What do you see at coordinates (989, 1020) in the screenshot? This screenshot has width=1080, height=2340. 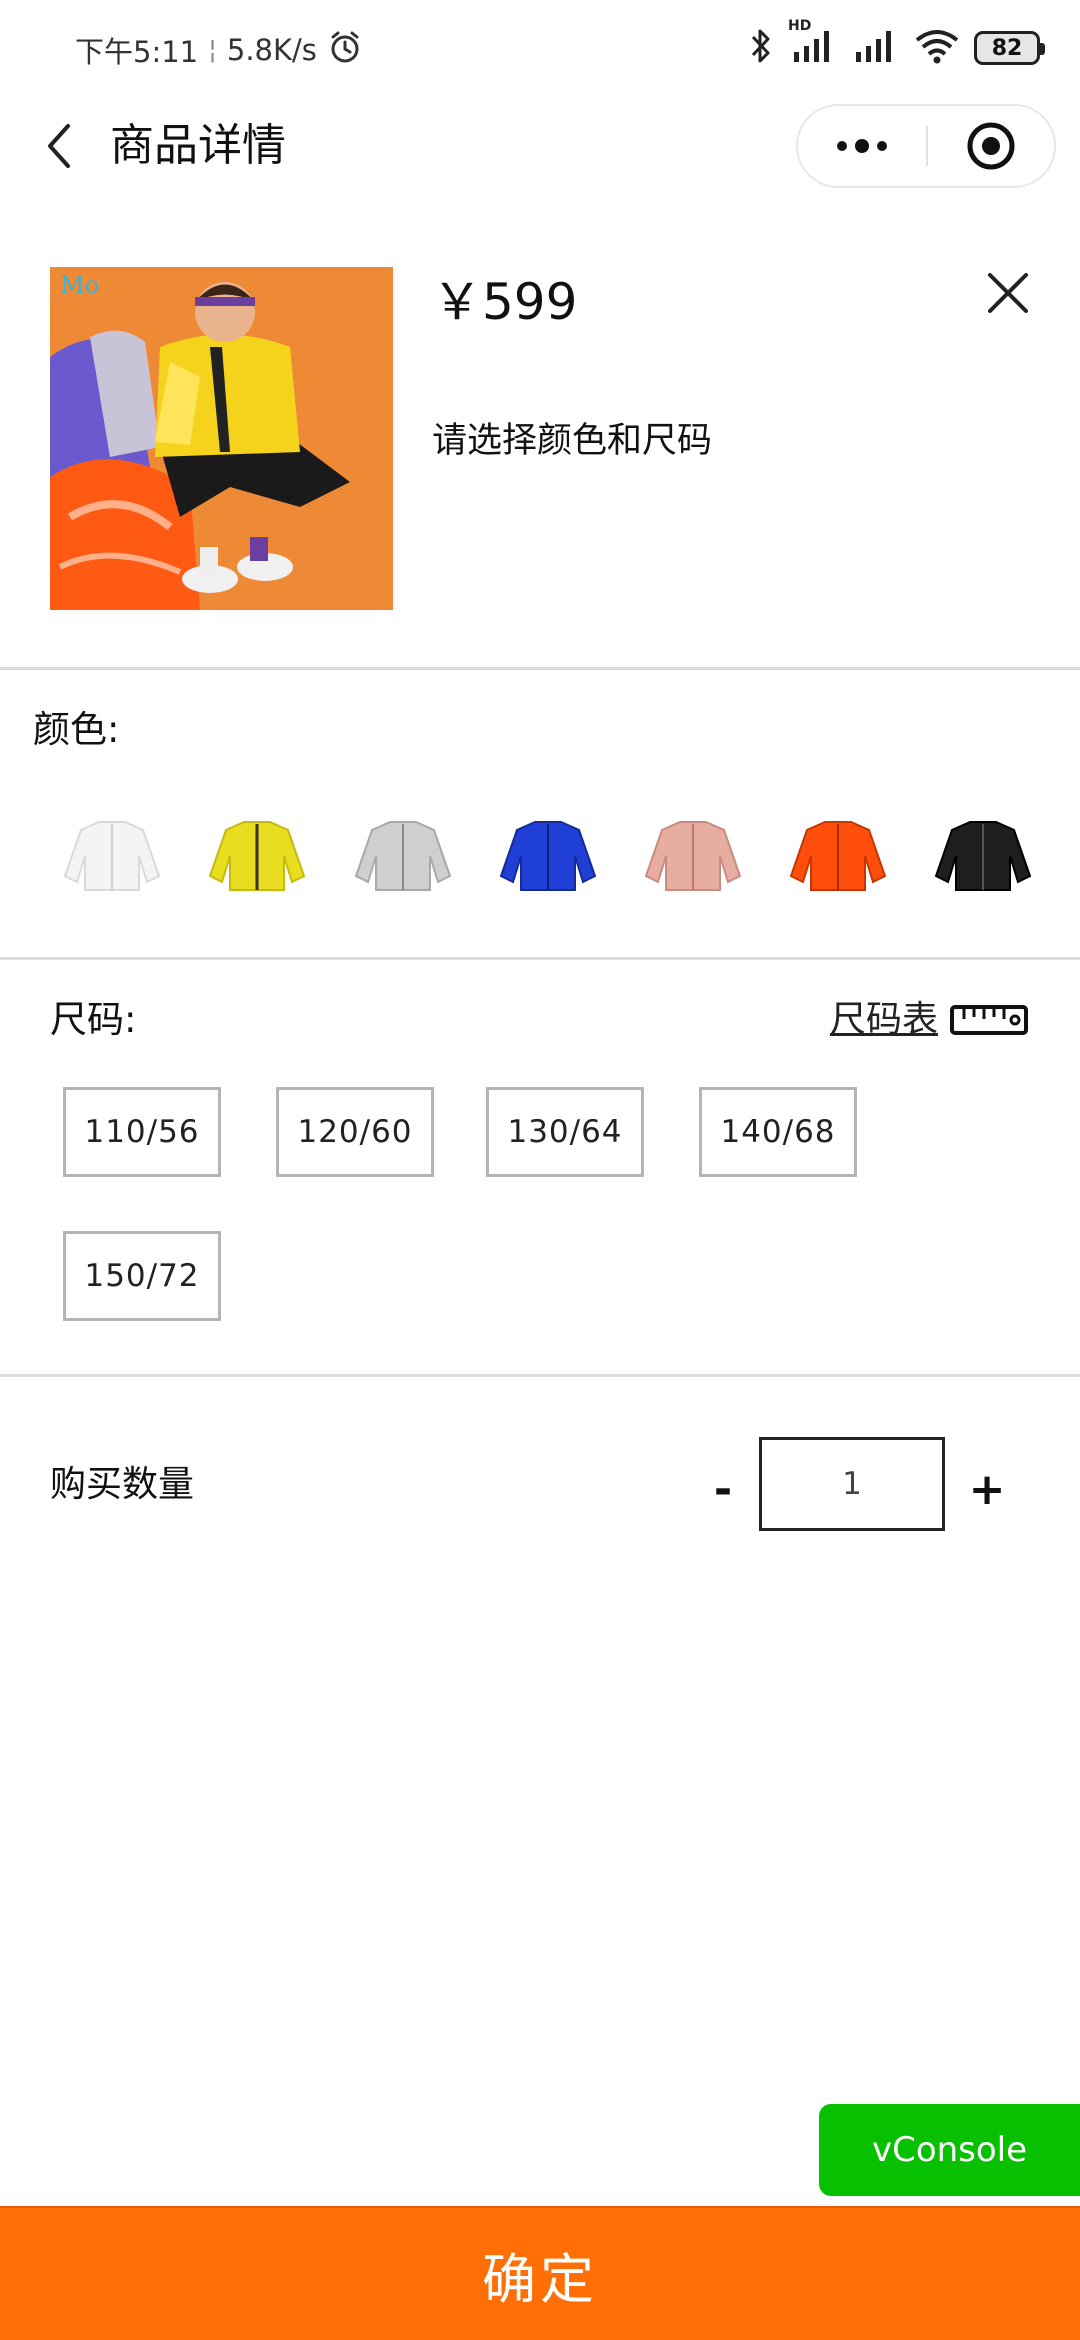 I see `ruler-icon` at bounding box center [989, 1020].